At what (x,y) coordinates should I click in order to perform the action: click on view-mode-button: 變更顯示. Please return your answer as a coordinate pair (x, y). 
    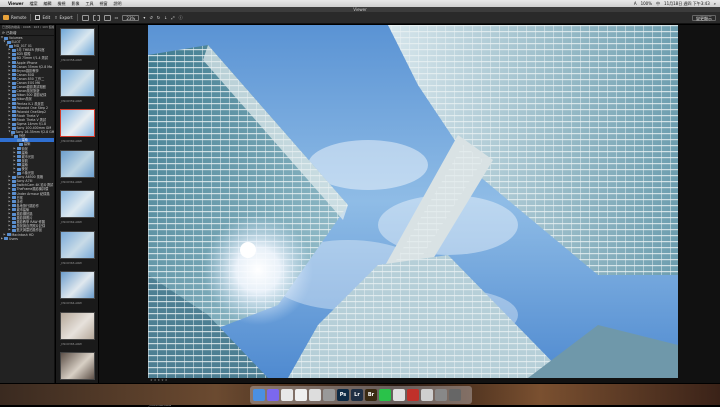
    Looking at the image, I should click on (704, 17).